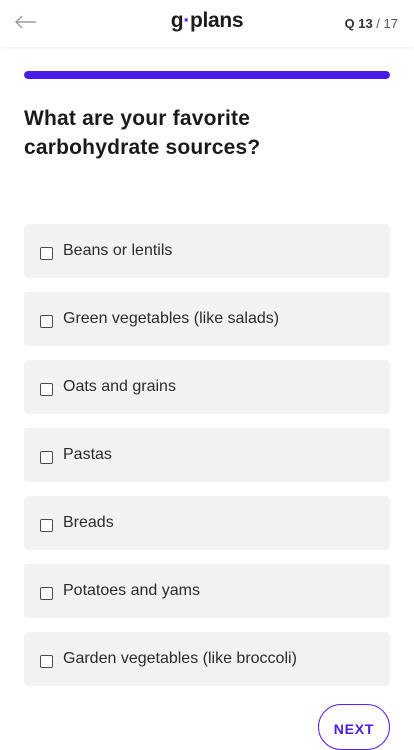 The image size is (414, 750). What do you see at coordinates (131, 590) in the screenshot?
I see `option-label: Potatoes and yams` at bounding box center [131, 590].